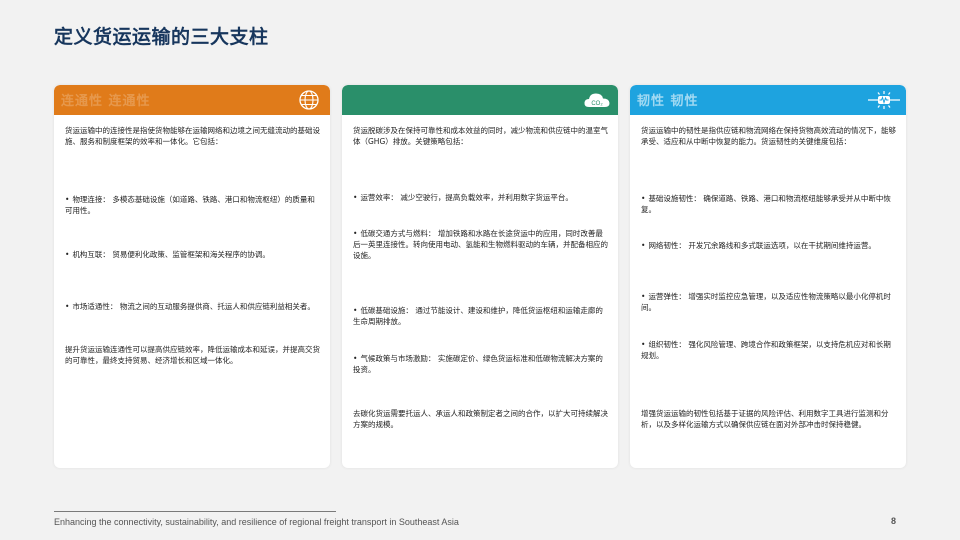 Image resolution: width=960 pixels, height=540 pixels. I want to click on co2-cloud-icon: CO₂, so click(597, 100).